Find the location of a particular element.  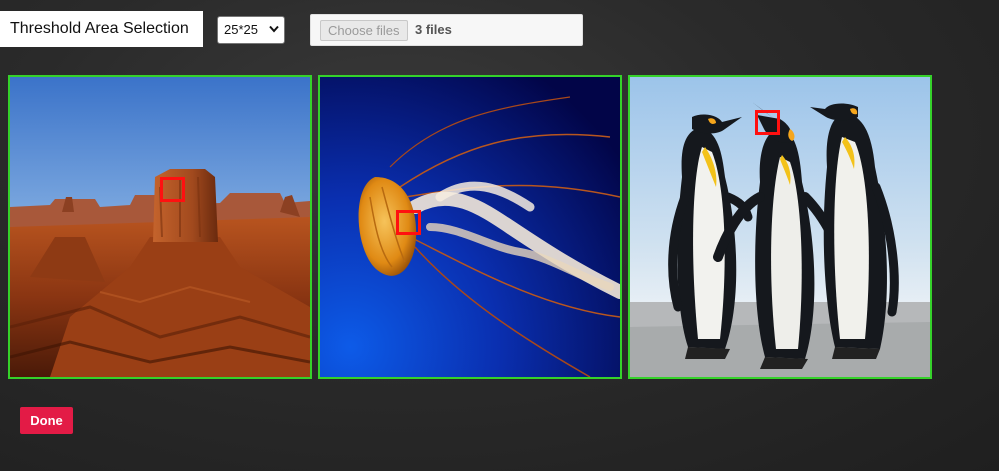

file-input: Choose files 3 files is located at coordinates (446, 30).